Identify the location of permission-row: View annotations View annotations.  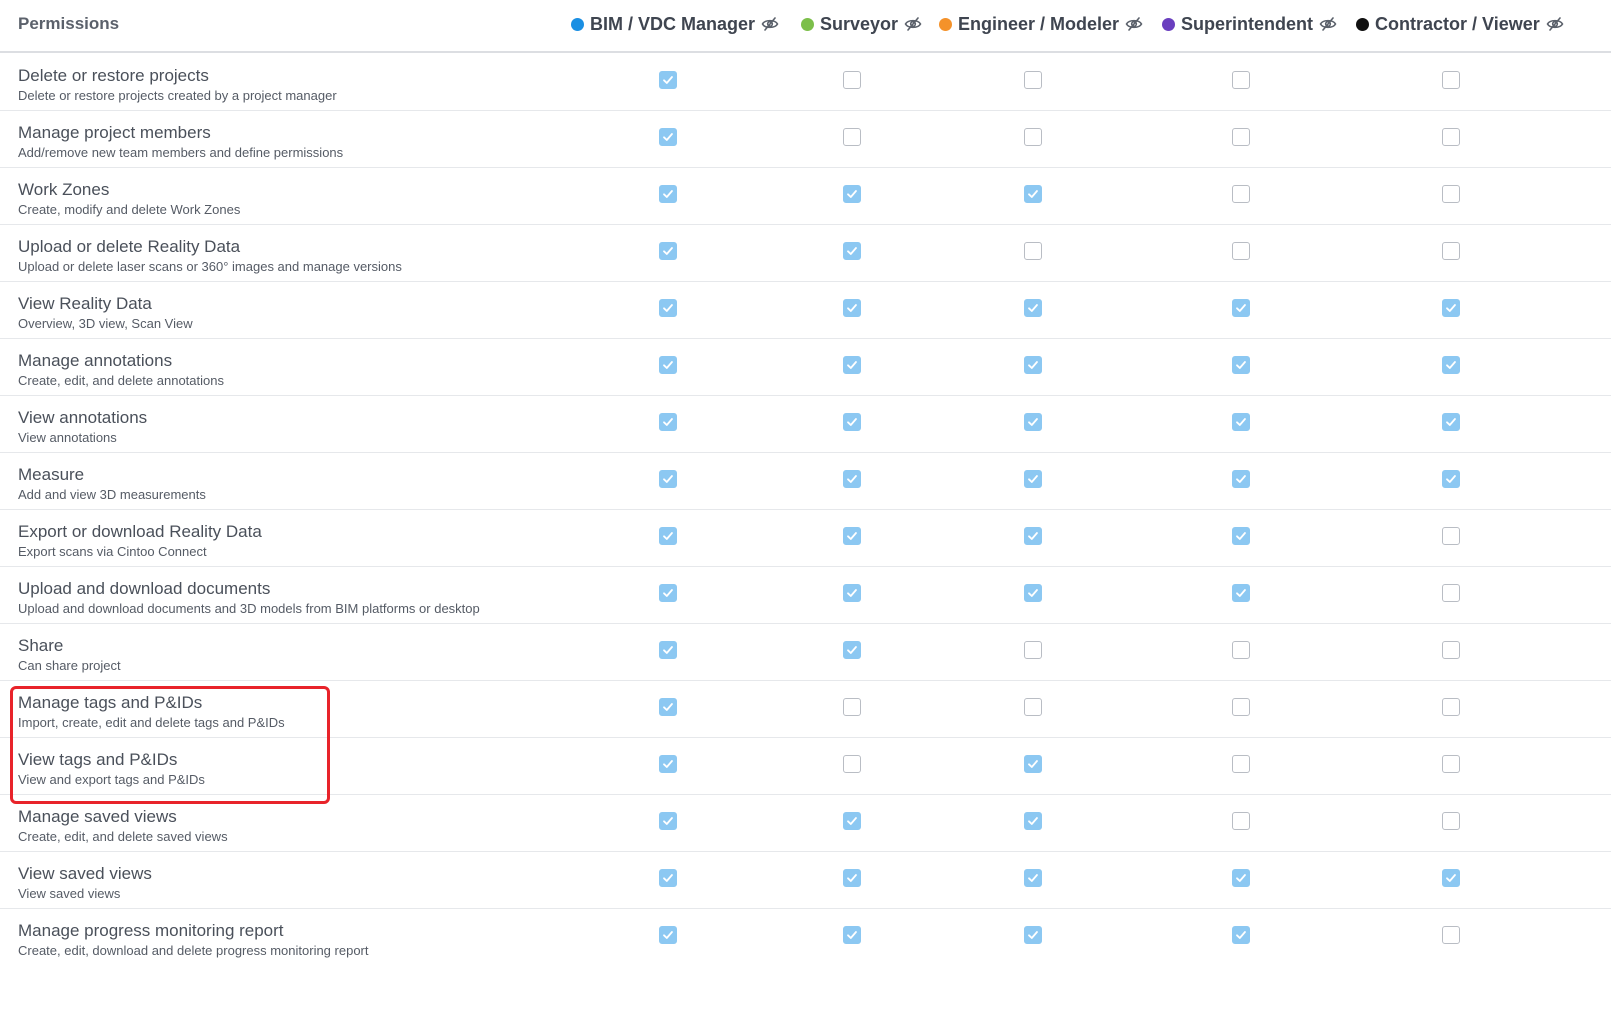
(805, 424).